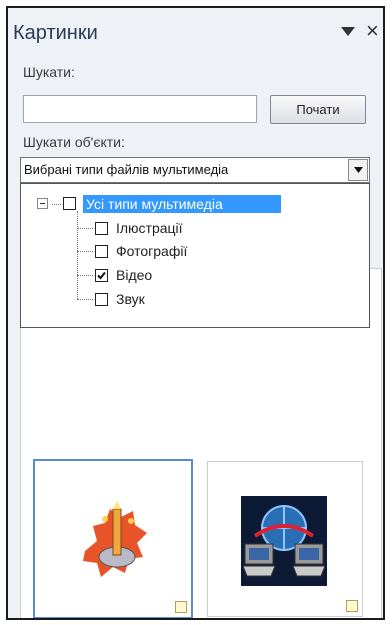 The height and width of the screenshot is (625, 392). Describe the element at coordinates (134, 275) in the screenshot. I see `tree-item-video: Відео` at that location.